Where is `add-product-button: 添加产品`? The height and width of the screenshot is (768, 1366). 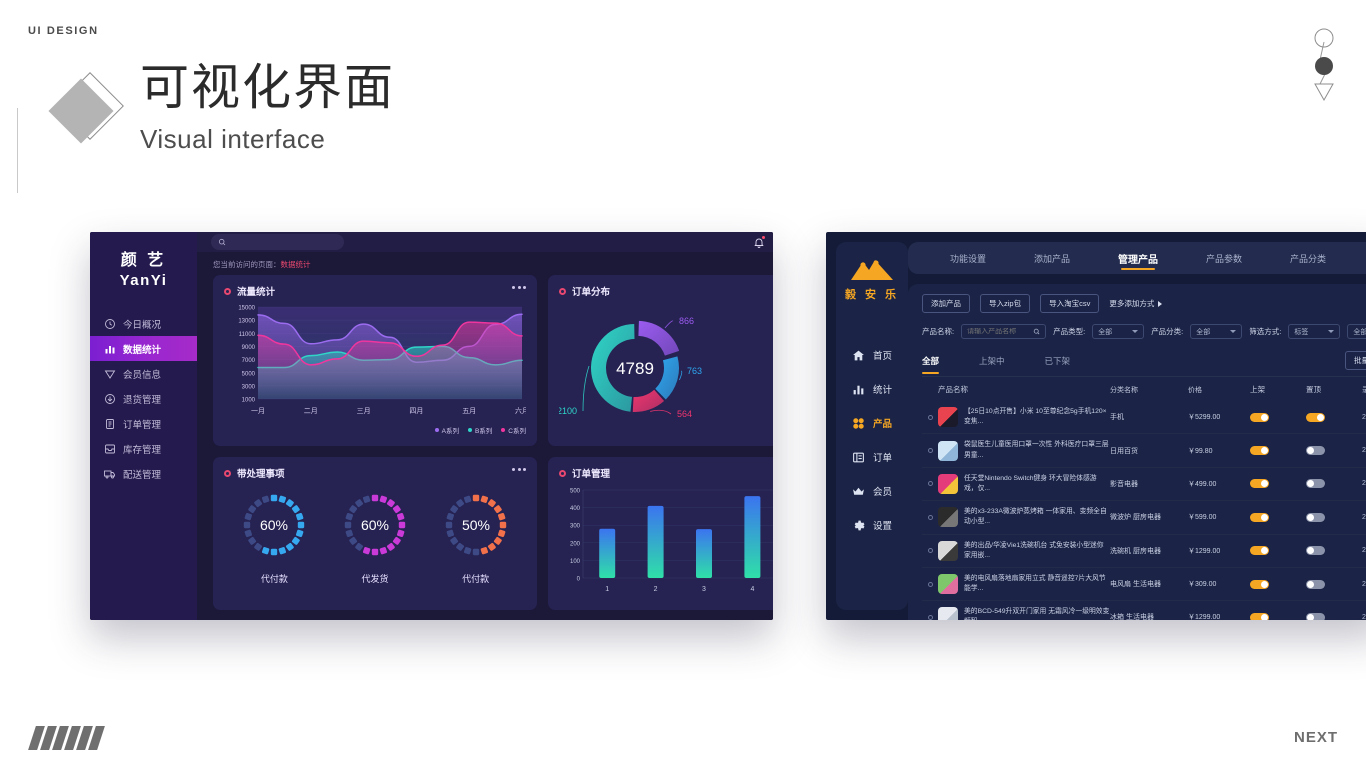
add-product-button: 添加产品 is located at coordinates (946, 303).